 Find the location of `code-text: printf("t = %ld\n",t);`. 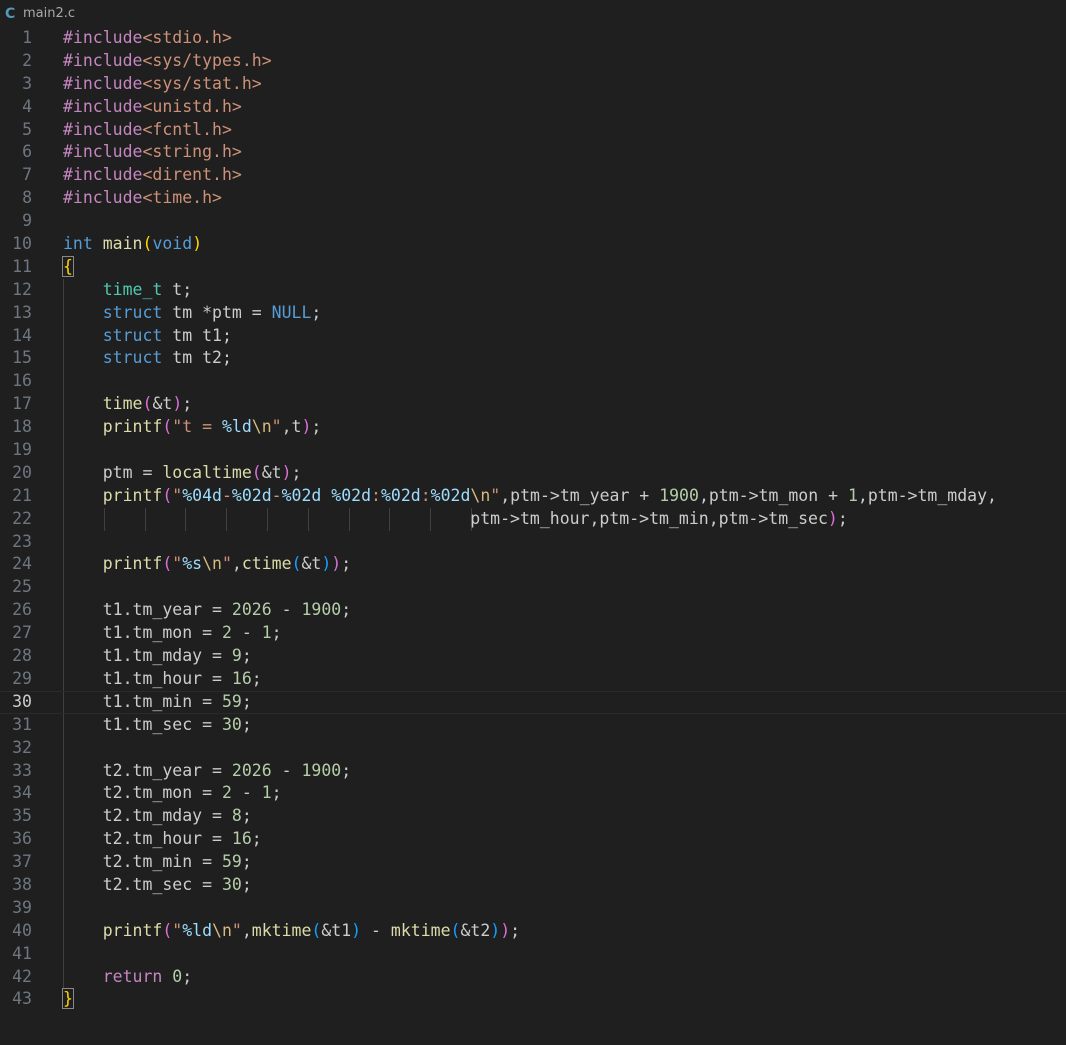

code-text: printf("t = %ld\n",t); is located at coordinates (192, 427).